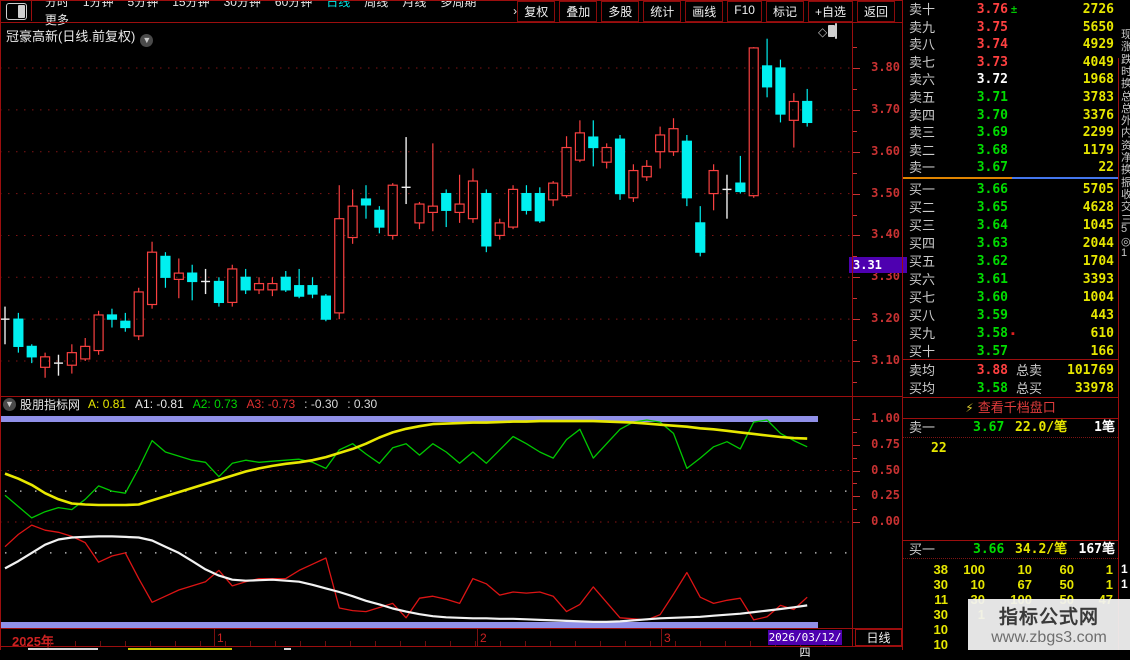  What do you see at coordinates (992, 226) in the screenshot?
I see `level-price: 3.64` at bounding box center [992, 226].